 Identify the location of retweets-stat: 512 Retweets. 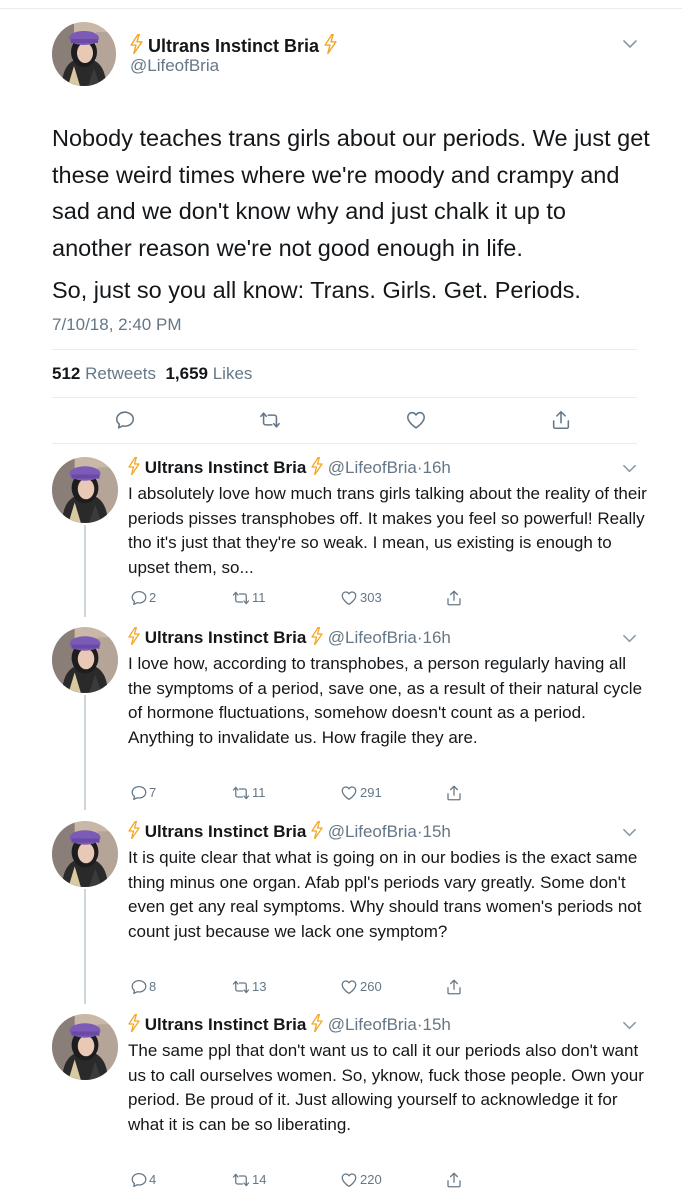
(104, 373).